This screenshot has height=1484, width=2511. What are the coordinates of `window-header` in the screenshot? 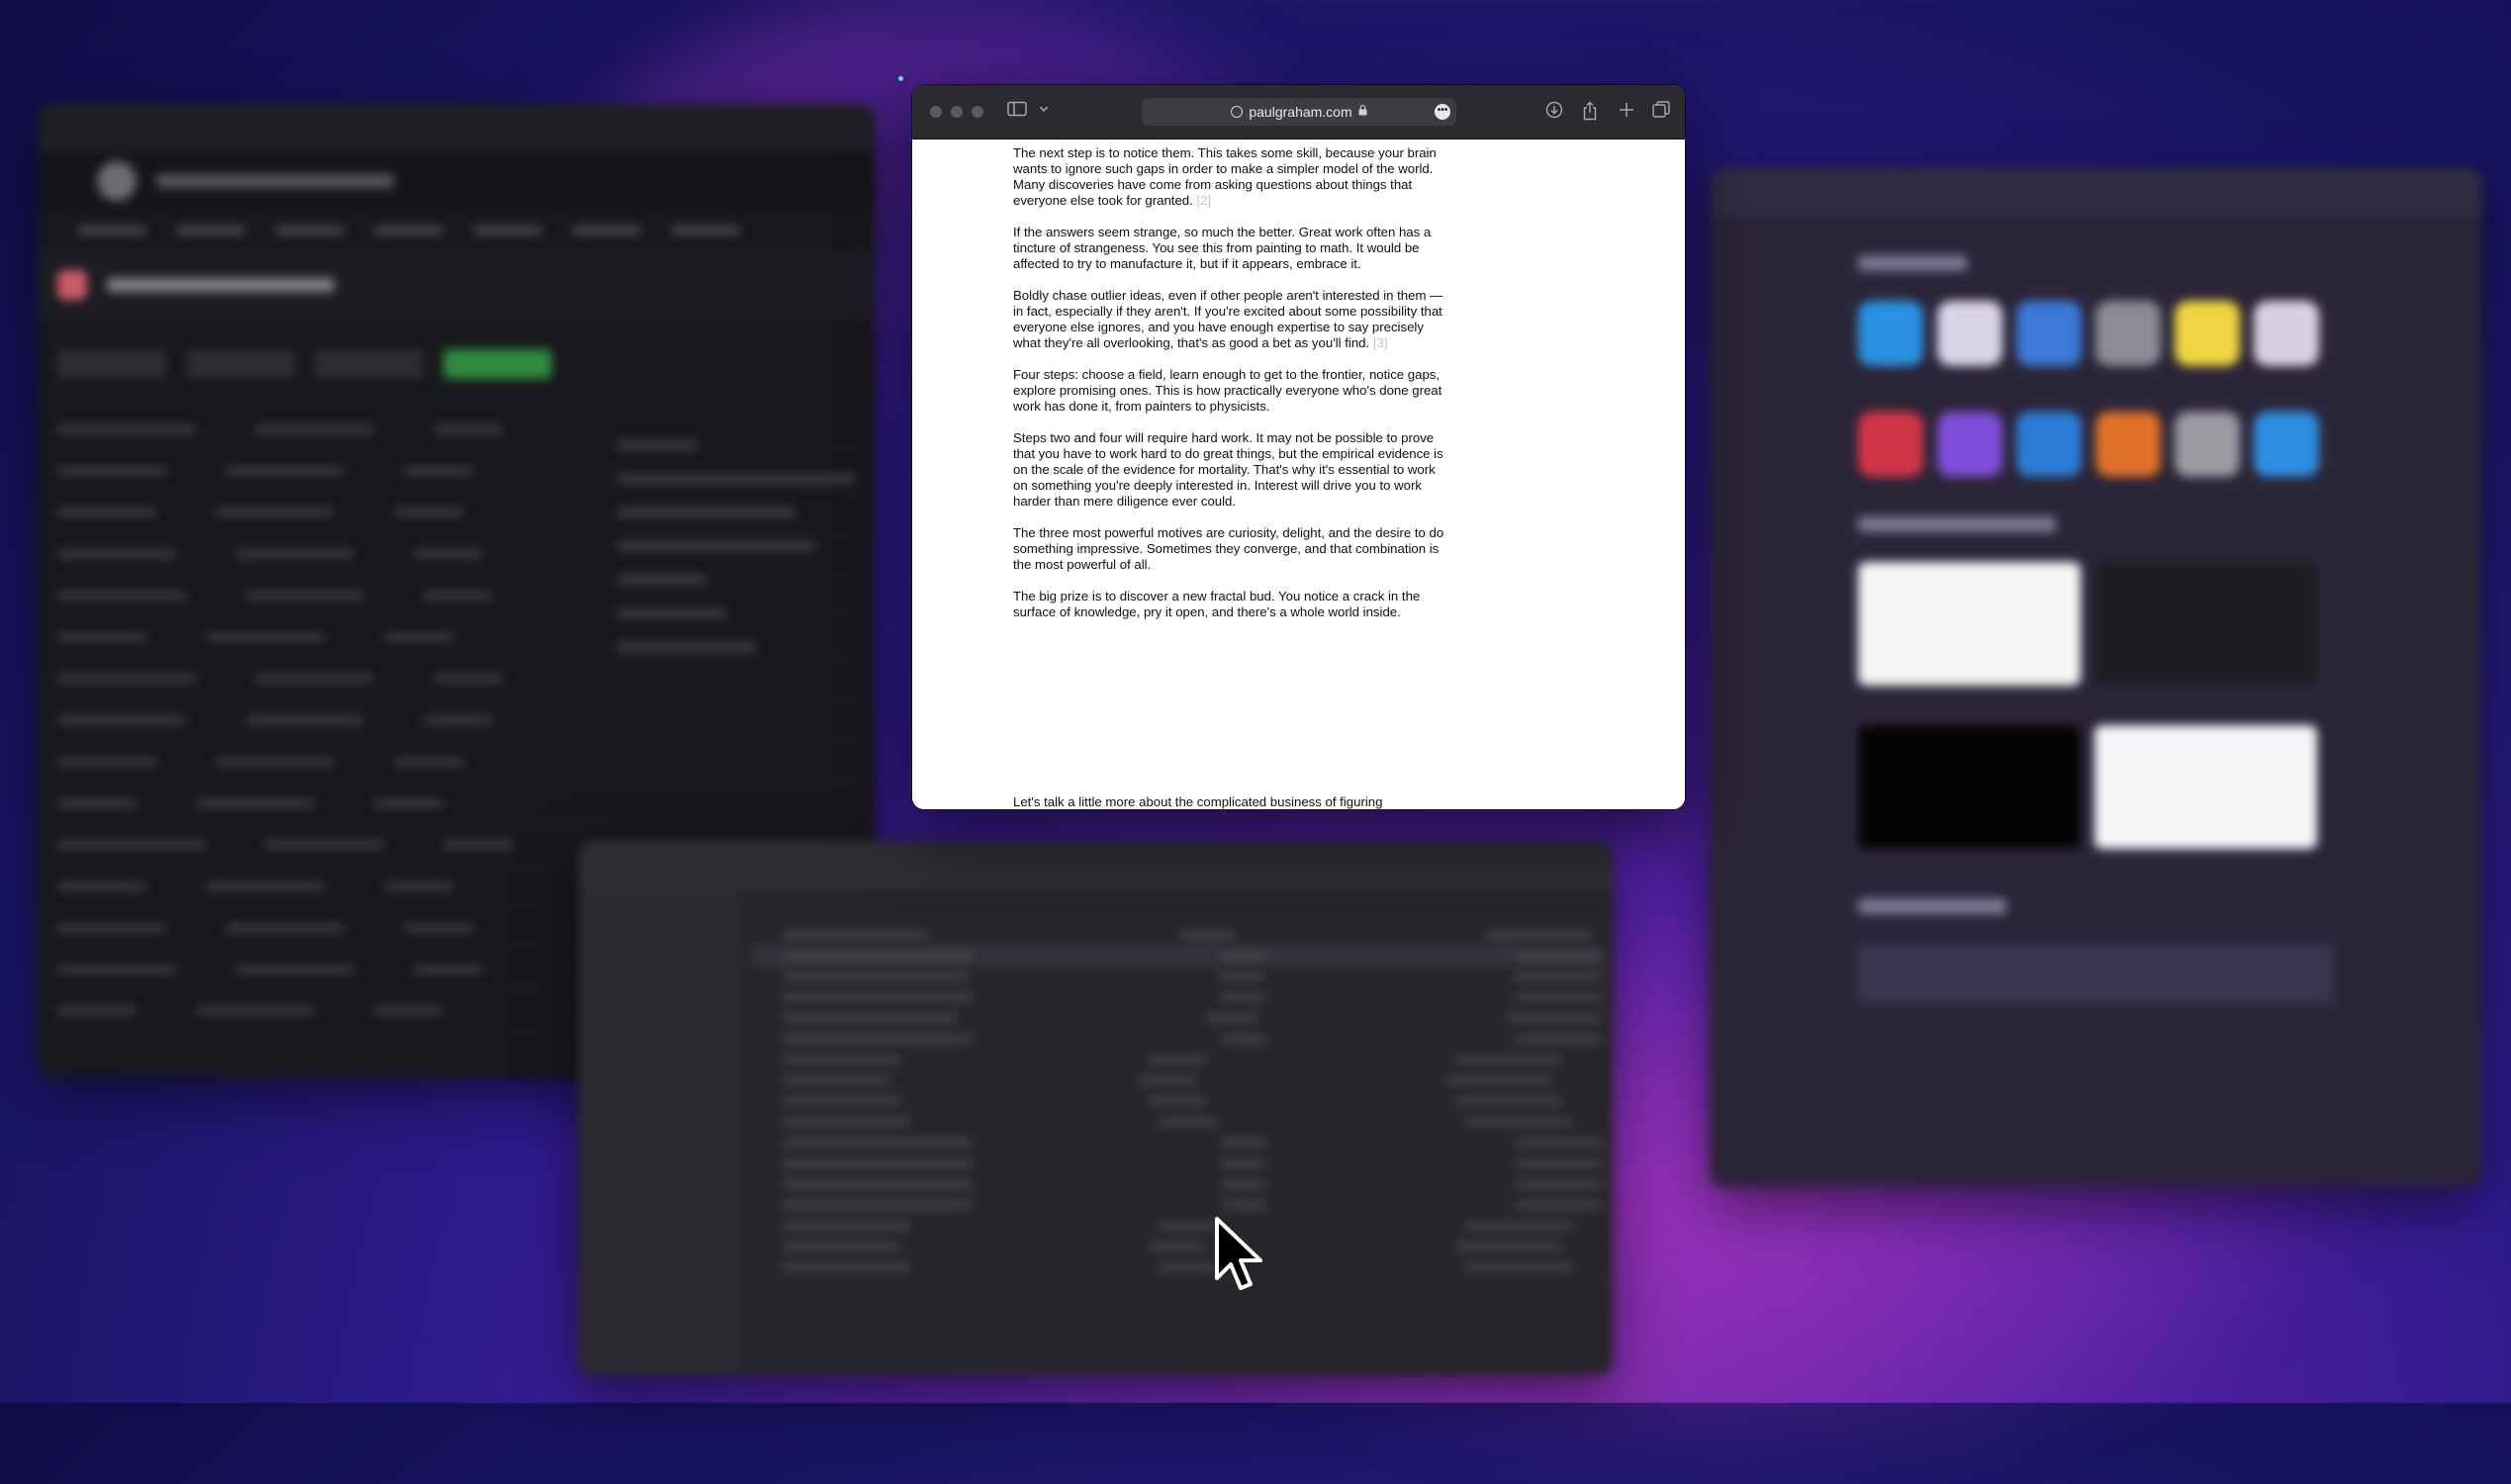 It's located at (456, 181).